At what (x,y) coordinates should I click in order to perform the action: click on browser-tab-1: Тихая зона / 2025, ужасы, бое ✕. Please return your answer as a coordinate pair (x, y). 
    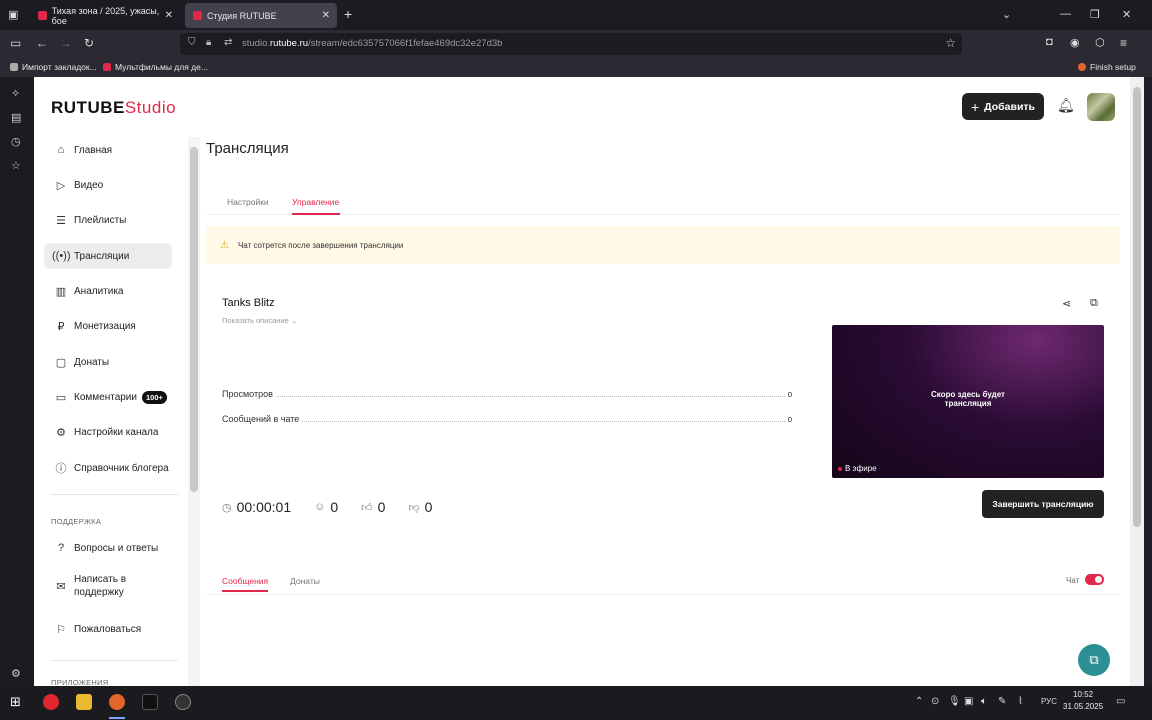
    Looking at the image, I should click on (105, 15).